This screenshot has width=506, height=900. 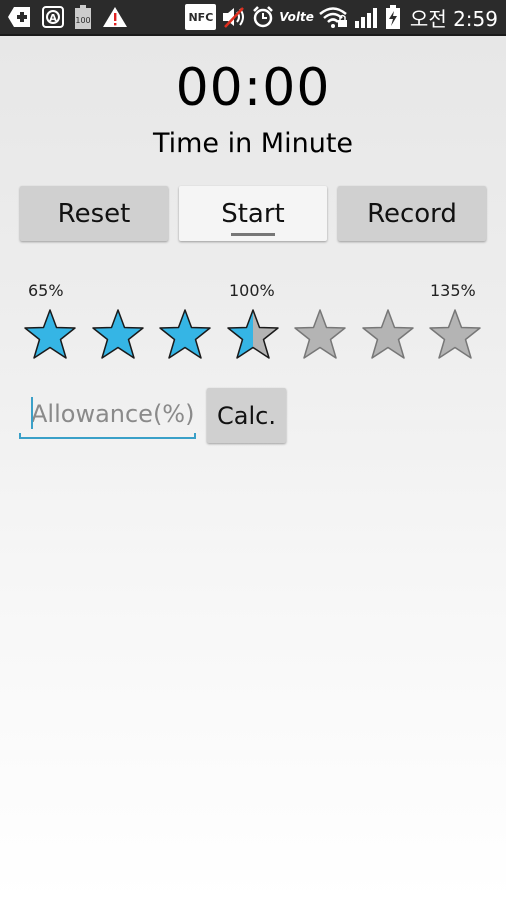 I want to click on star-half, so click(x=252, y=334).